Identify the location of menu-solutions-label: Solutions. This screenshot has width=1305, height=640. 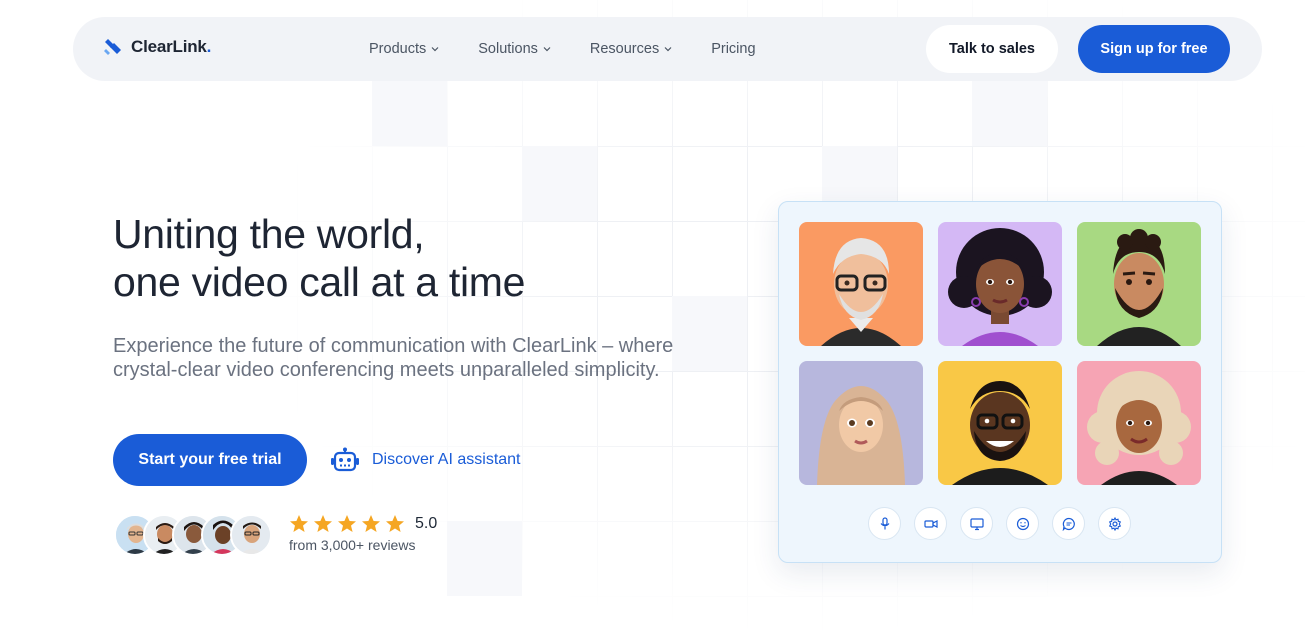
(508, 49).